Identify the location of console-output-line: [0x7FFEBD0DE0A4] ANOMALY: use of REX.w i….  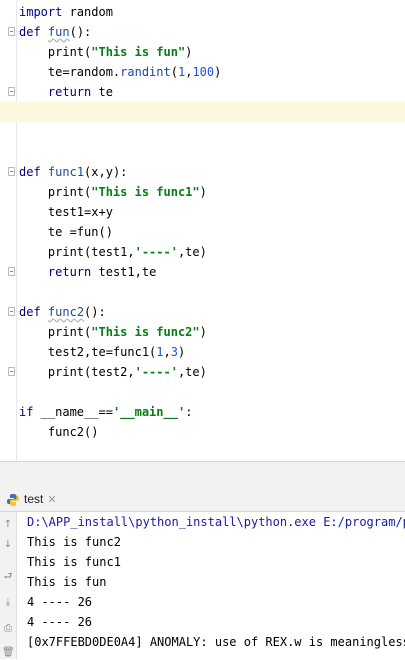
(216, 642).